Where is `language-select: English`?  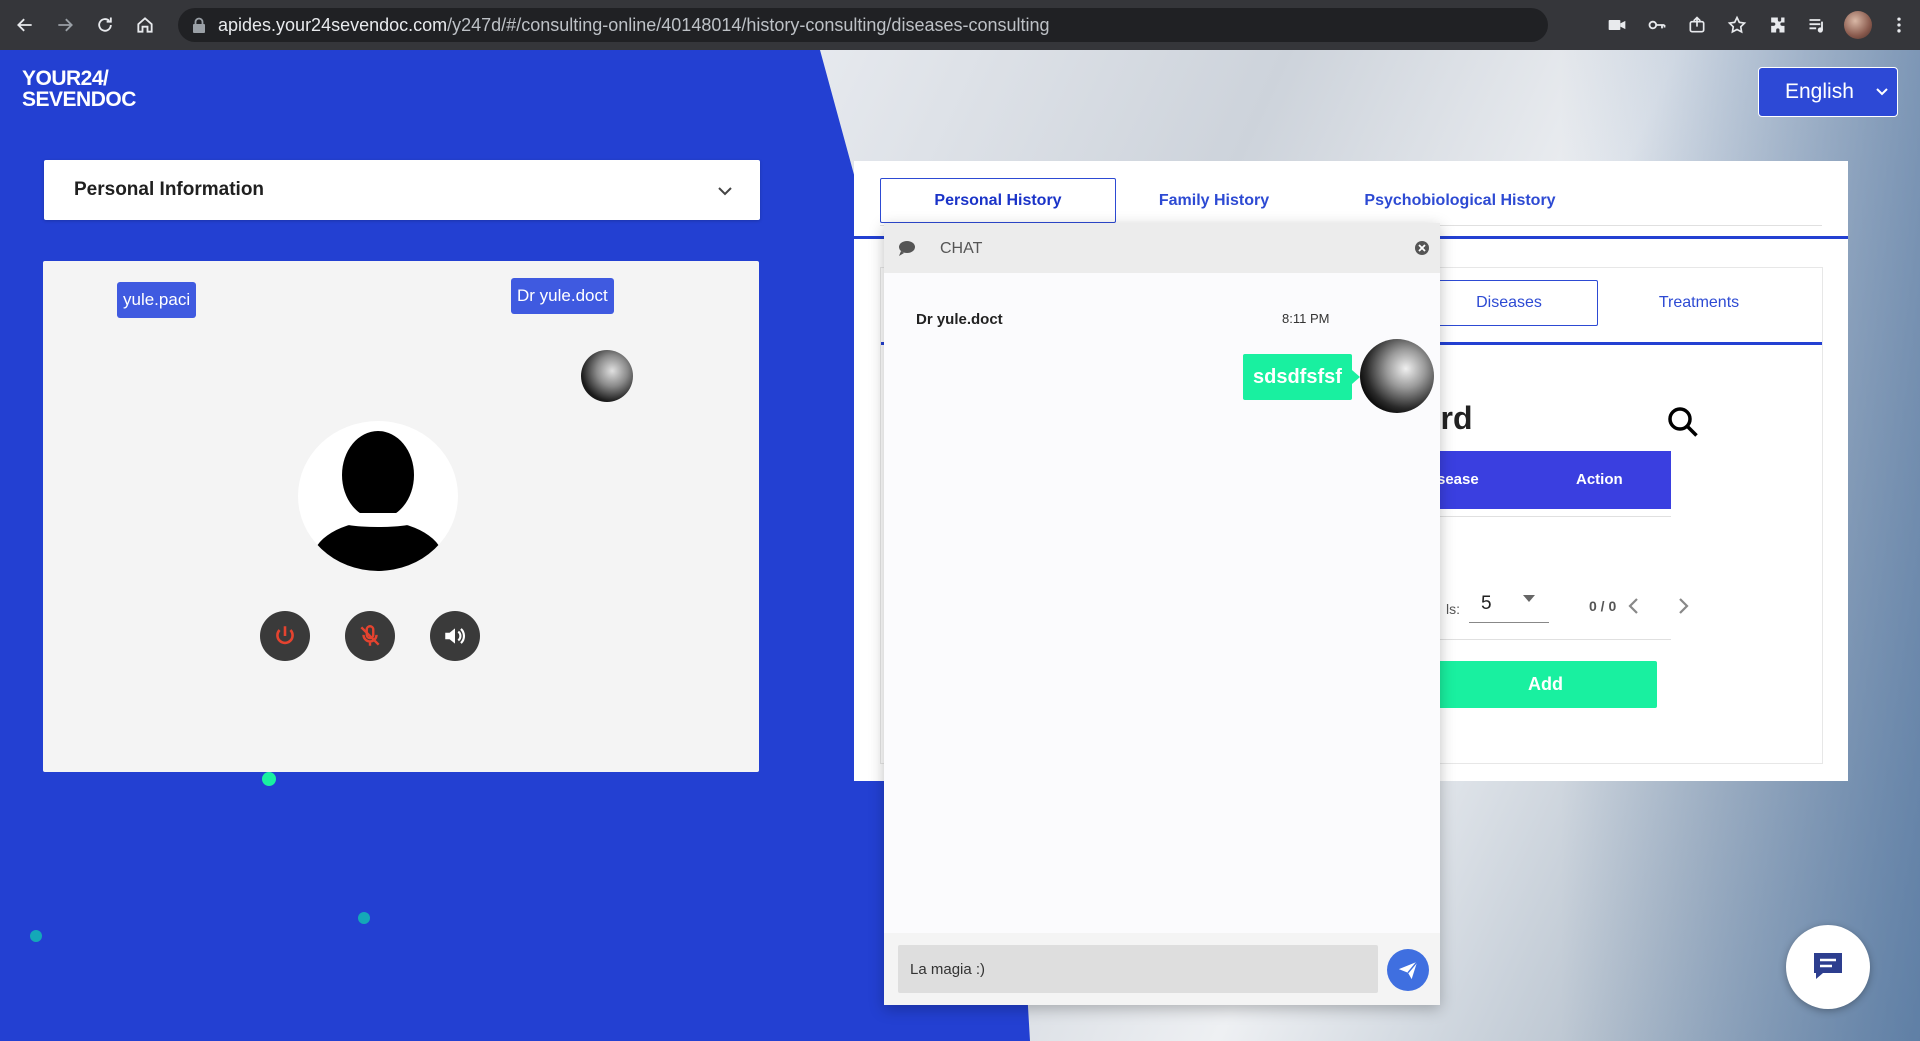 language-select: English is located at coordinates (1828, 92).